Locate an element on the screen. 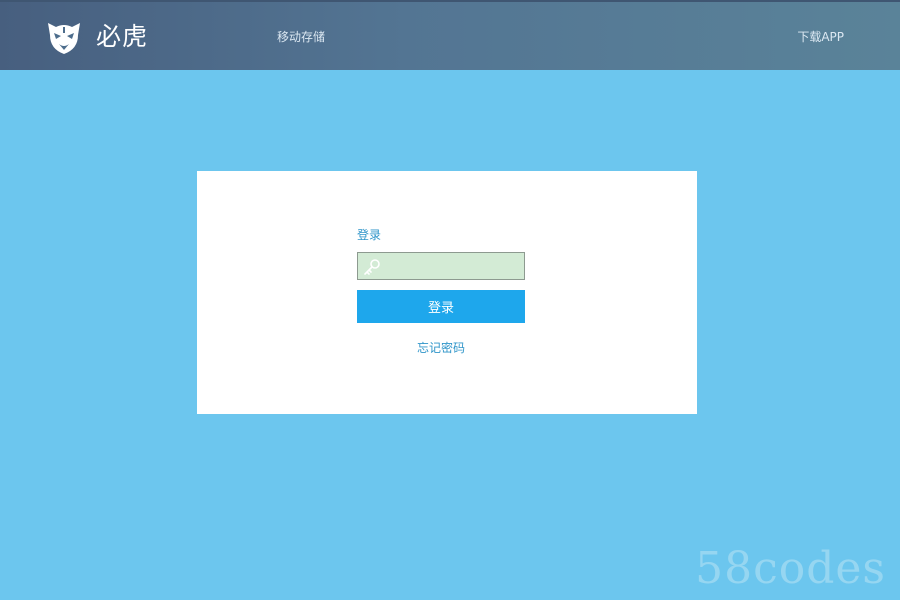  brand-name: 必虎 is located at coordinates (122, 36).